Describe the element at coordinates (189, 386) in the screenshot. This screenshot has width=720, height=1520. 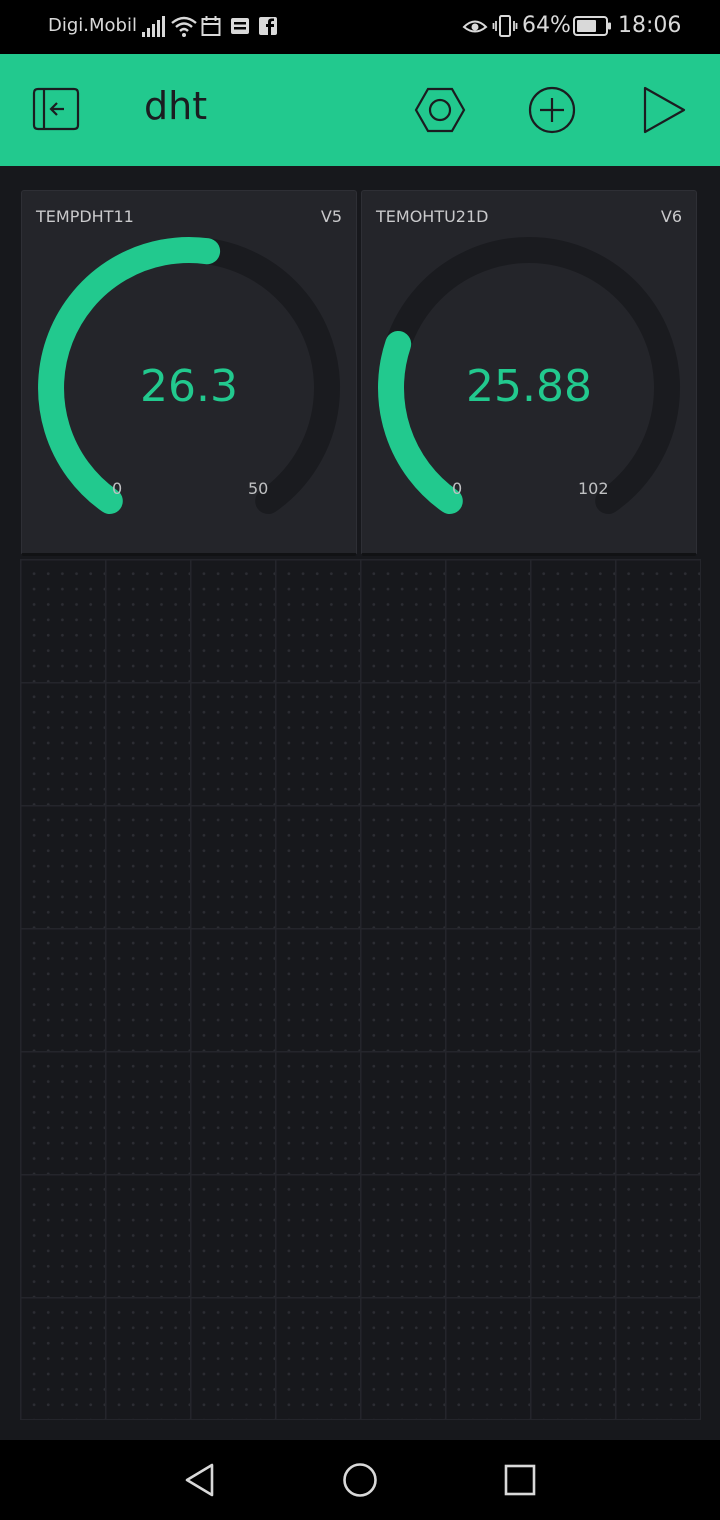
I see `gauge-value: 26.3` at that location.